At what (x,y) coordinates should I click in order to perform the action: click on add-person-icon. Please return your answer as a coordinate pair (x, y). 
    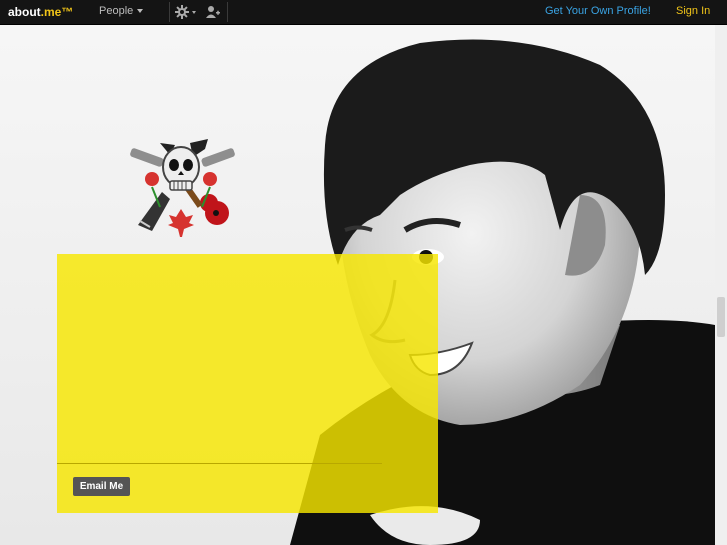
    Looking at the image, I should click on (213, 12).